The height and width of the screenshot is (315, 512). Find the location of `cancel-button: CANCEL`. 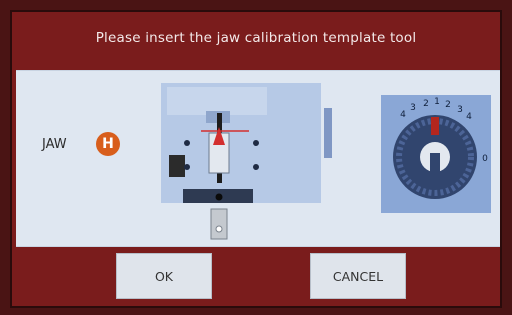

cancel-button: CANCEL is located at coordinates (358, 276).